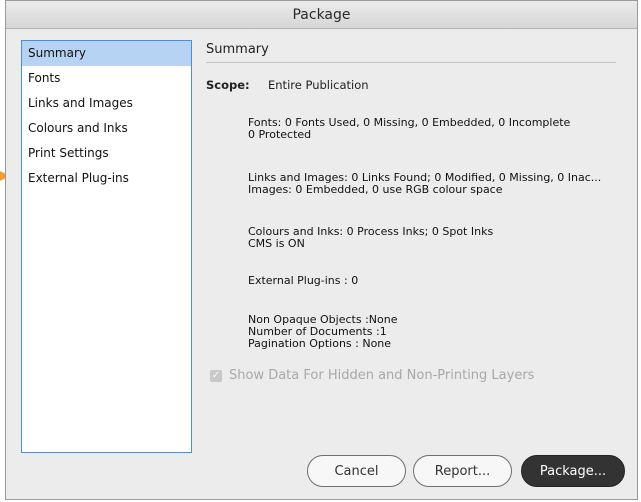 This screenshot has height=502, width=641. I want to click on plugins-summary: External Plug-ins : 0, so click(432, 281).